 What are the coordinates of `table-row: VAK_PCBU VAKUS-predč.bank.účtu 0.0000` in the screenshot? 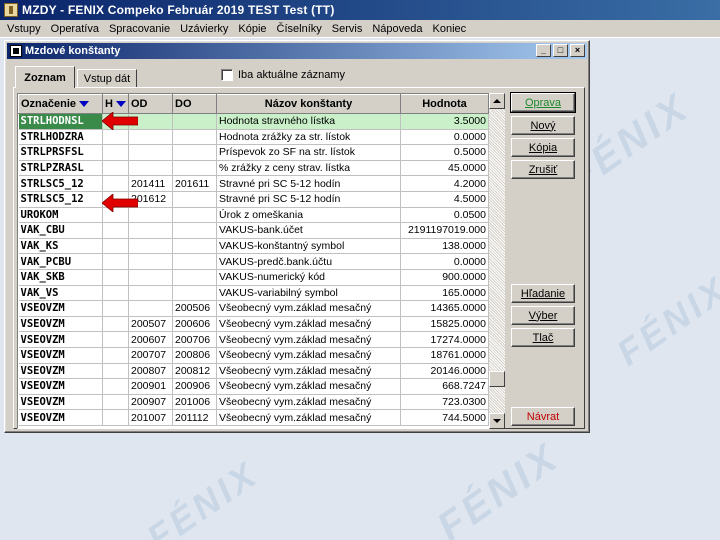 It's located at (253, 261).